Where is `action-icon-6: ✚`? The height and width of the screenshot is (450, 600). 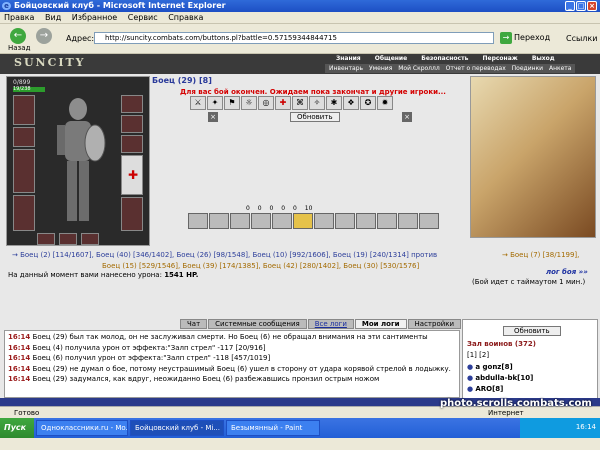 action-icon-6: ✚ is located at coordinates (283, 103).